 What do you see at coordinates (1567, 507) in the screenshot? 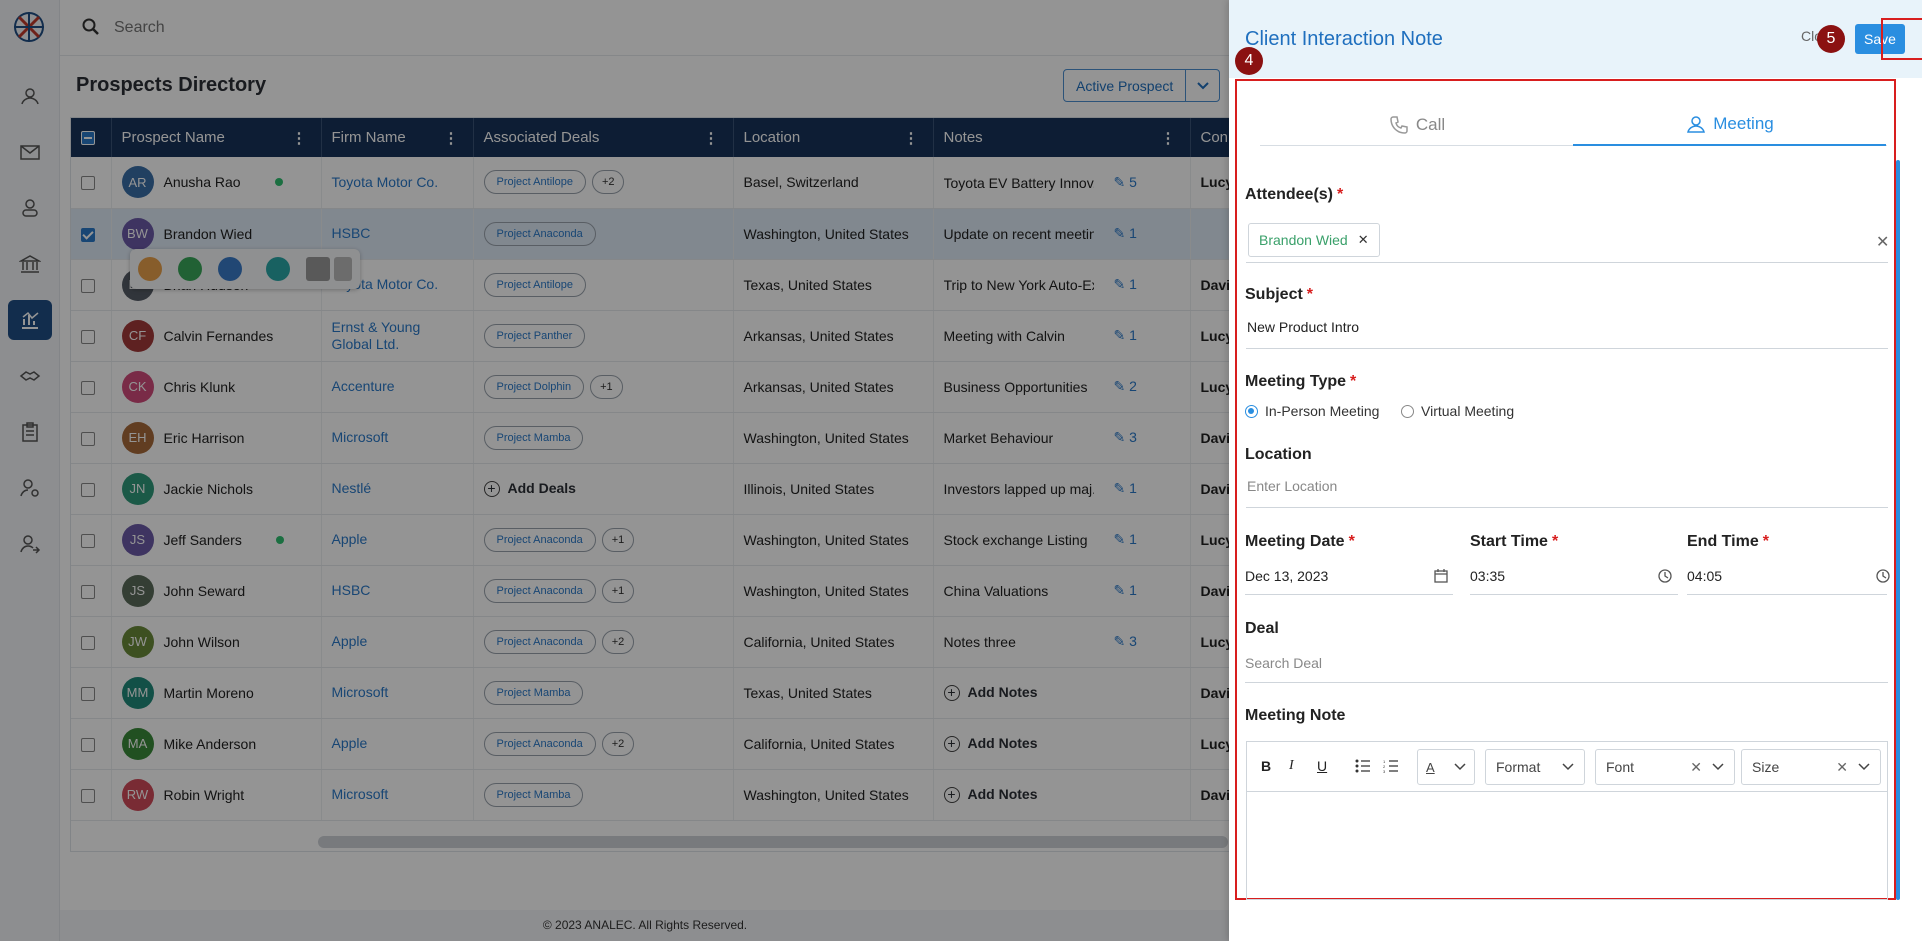
I see `location-underline` at bounding box center [1567, 507].